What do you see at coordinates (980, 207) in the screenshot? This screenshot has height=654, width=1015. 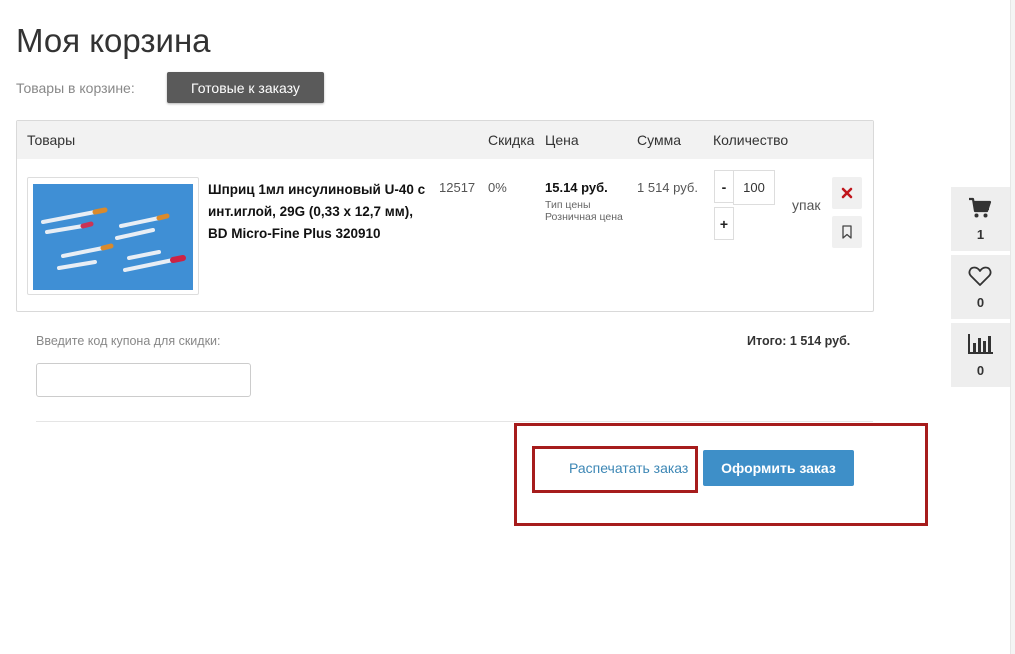 I see `cart-icon` at bounding box center [980, 207].